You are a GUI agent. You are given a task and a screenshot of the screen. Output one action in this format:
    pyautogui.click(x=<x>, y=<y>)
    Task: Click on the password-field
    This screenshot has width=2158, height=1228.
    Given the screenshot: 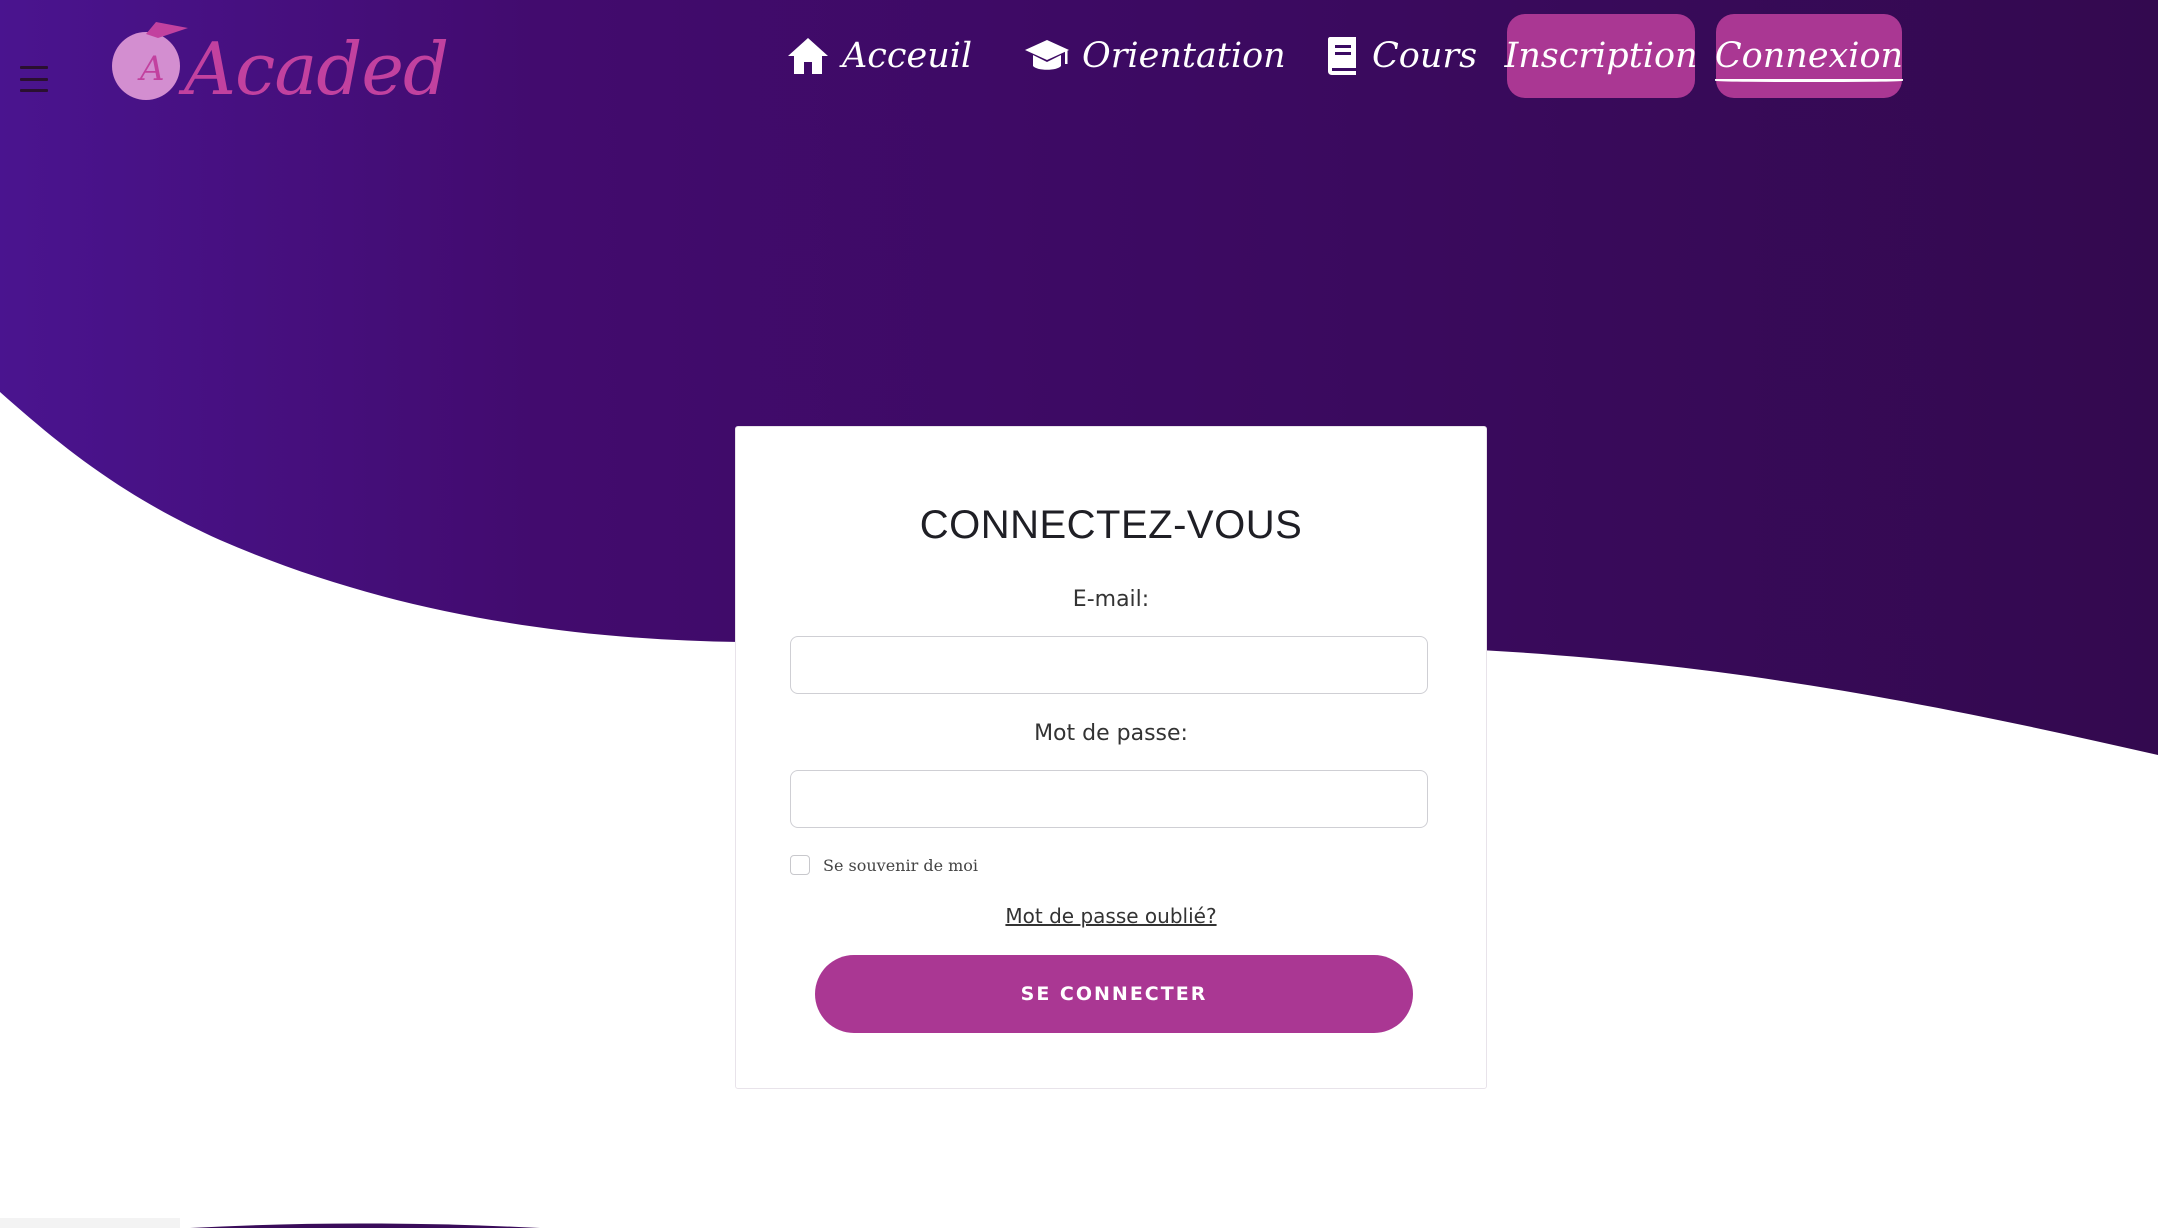 What is the action you would take?
    pyautogui.click(x=1109, y=799)
    